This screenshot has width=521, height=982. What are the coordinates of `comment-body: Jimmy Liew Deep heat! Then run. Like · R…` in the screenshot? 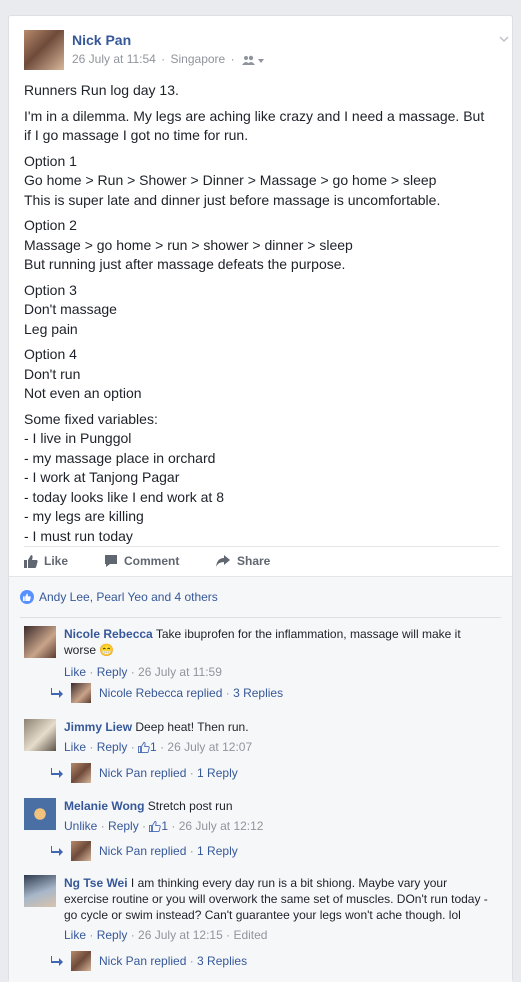 It's located at (279, 737).